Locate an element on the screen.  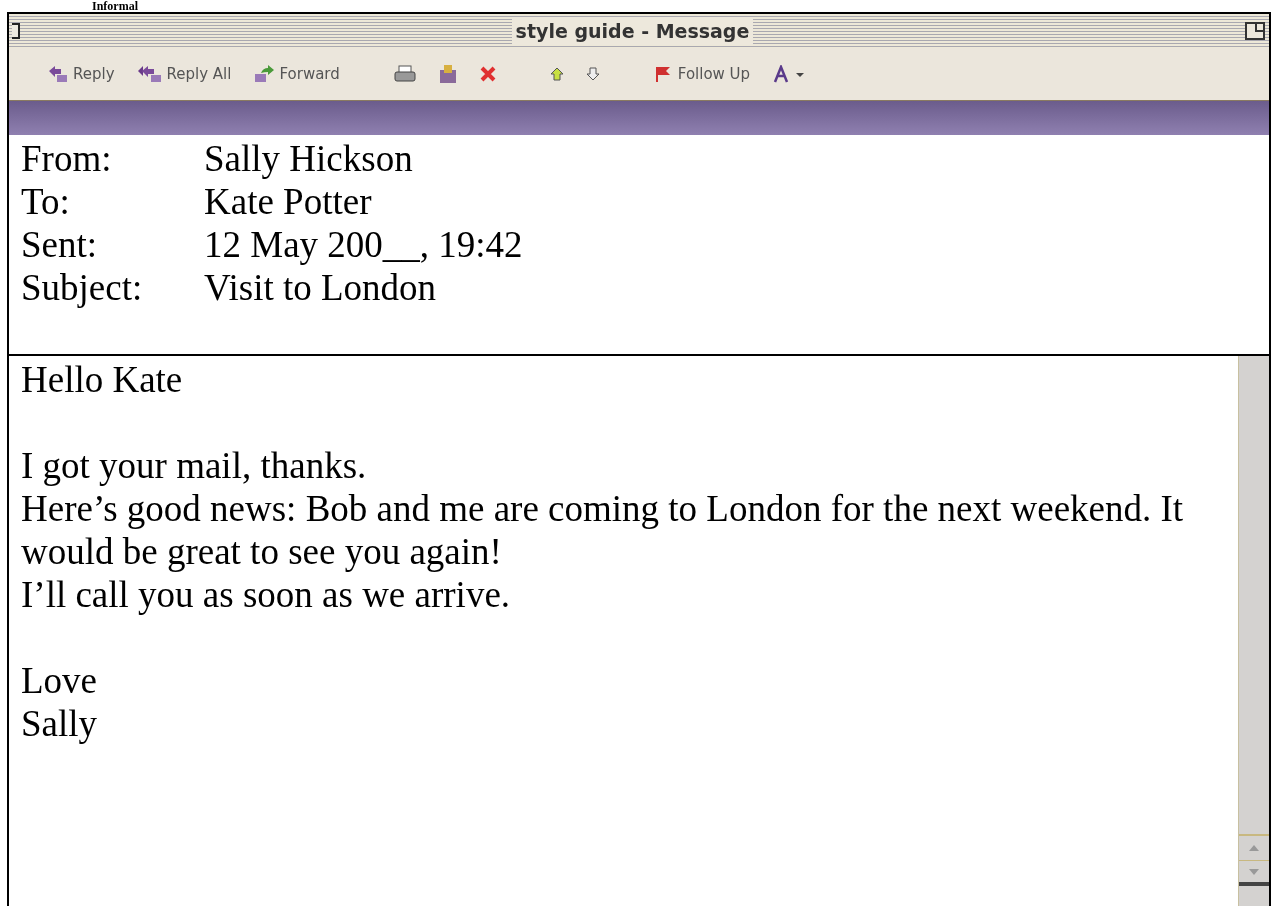
header-value: Sally Hickson is located at coordinates (308, 158).